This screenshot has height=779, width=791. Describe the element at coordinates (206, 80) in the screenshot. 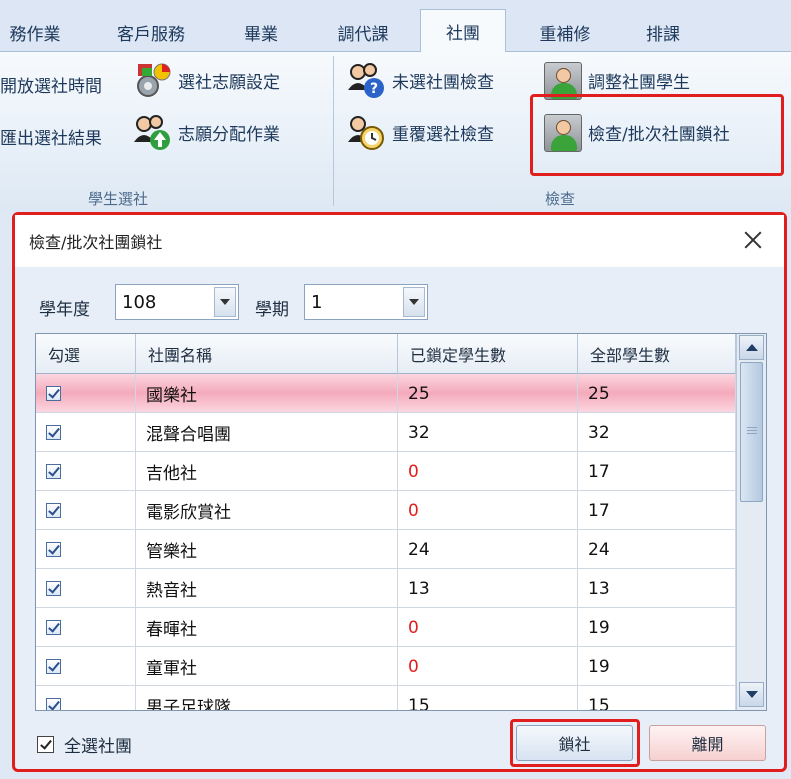

I see `preference-setting-button: 選社志願設定` at that location.